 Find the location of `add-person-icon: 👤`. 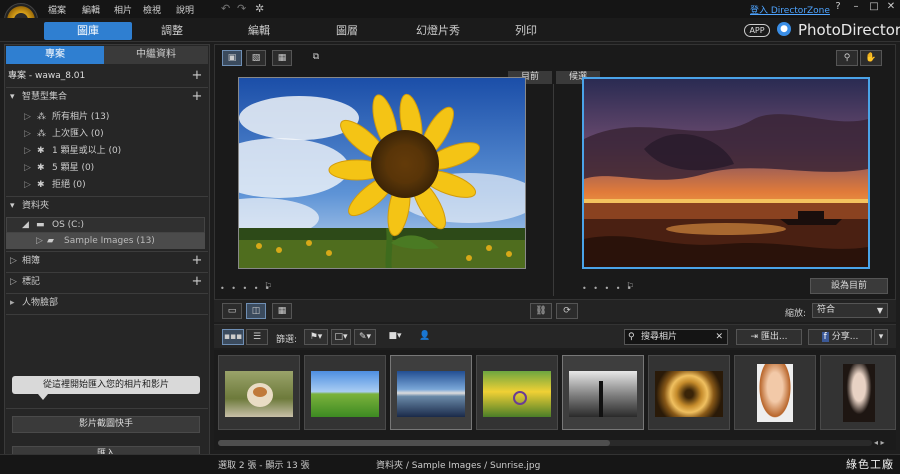

add-person-icon: 👤 is located at coordinates (425, 337).